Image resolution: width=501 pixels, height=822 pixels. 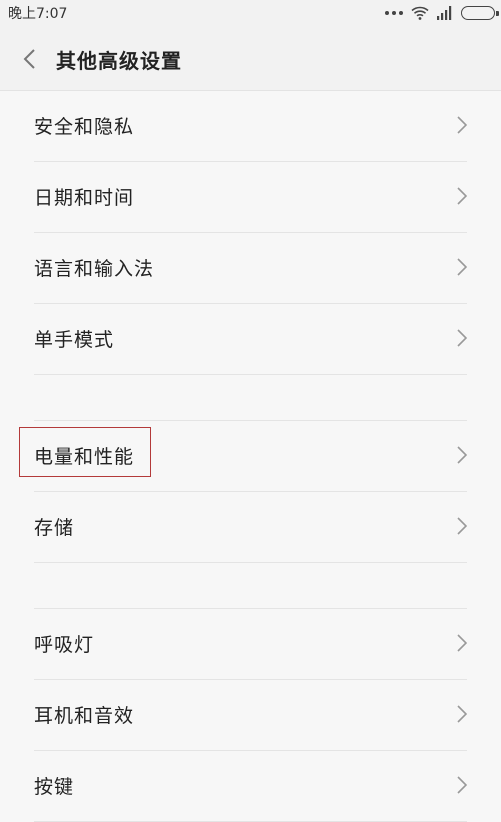 I want to click on status-bar: 晚上7:07, so click(x=250, y=13).